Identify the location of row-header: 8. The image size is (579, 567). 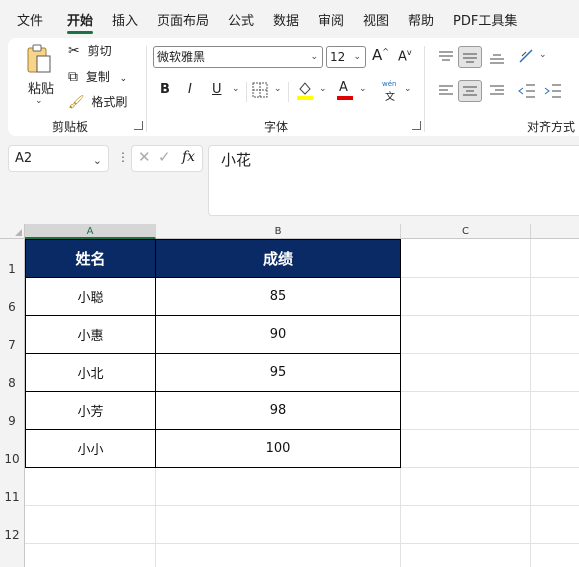
(12, 372).